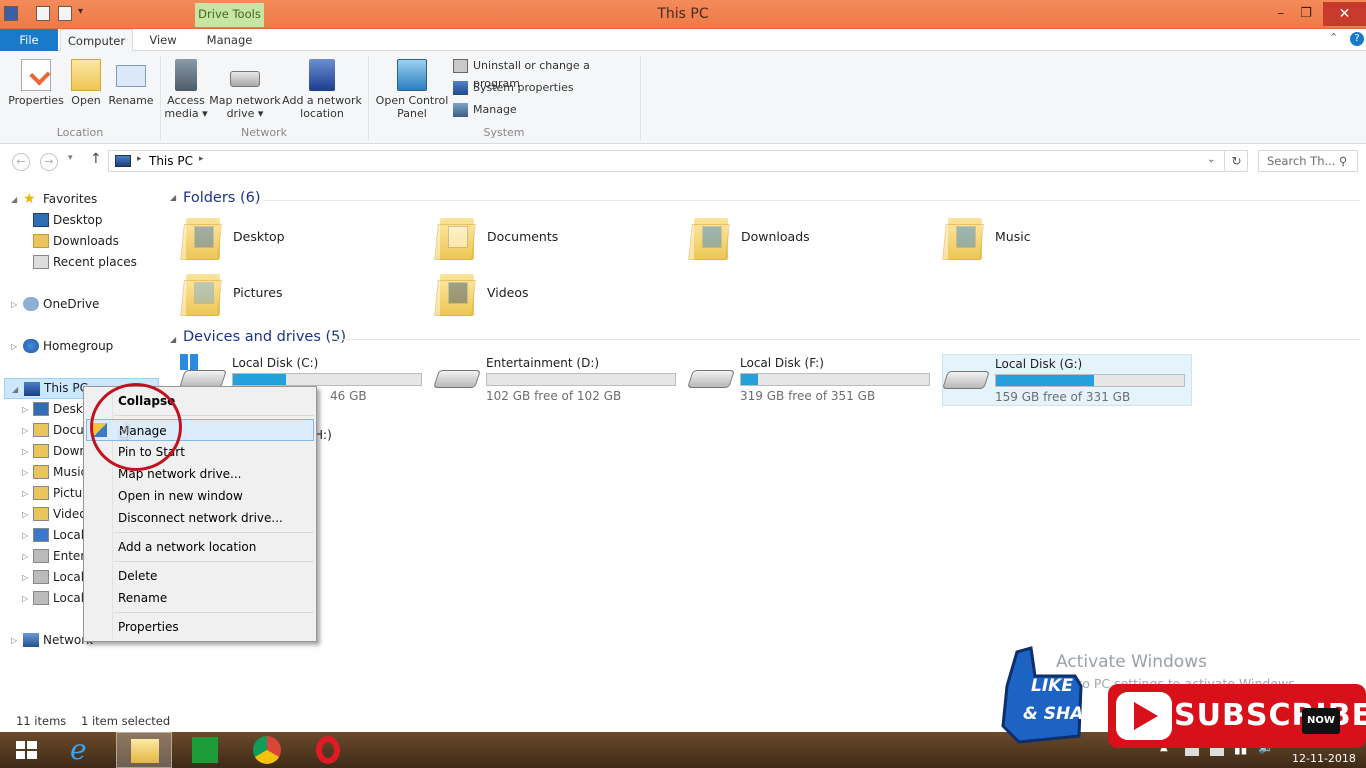  What do you see at coordinates (70, 158) in the screenshot?
I see `recent-locations-icon: ▾` at bounding box center [70, 158].